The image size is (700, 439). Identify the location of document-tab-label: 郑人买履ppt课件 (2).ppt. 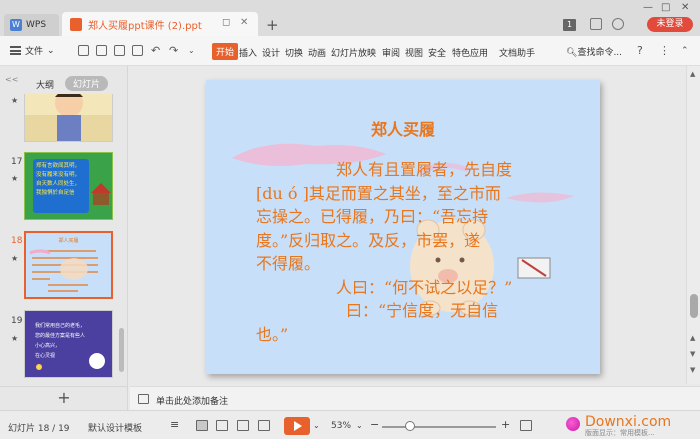
(145, 26).